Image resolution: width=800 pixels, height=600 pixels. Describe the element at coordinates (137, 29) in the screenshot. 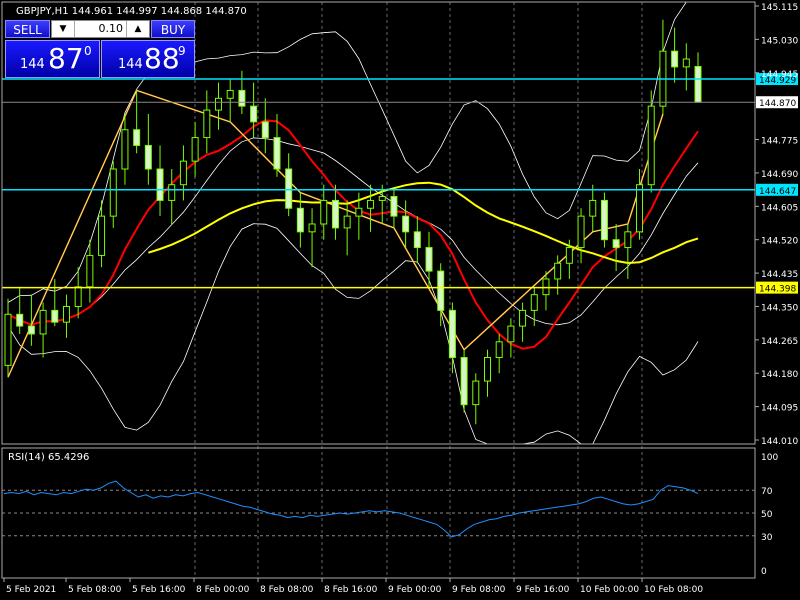

I see `lot-increase-icon: ▲` at that location.